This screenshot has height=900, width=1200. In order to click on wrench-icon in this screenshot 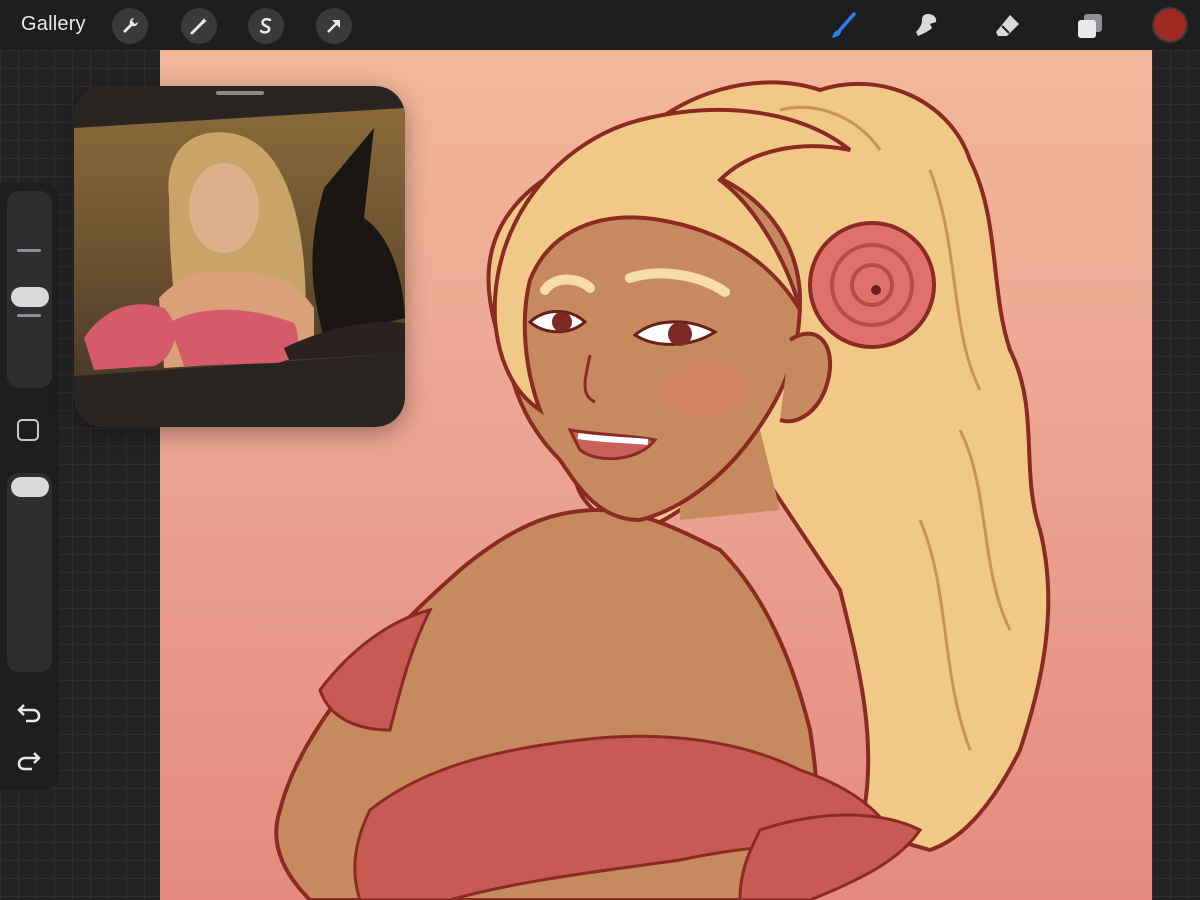, I will do `click(130, 26)`.